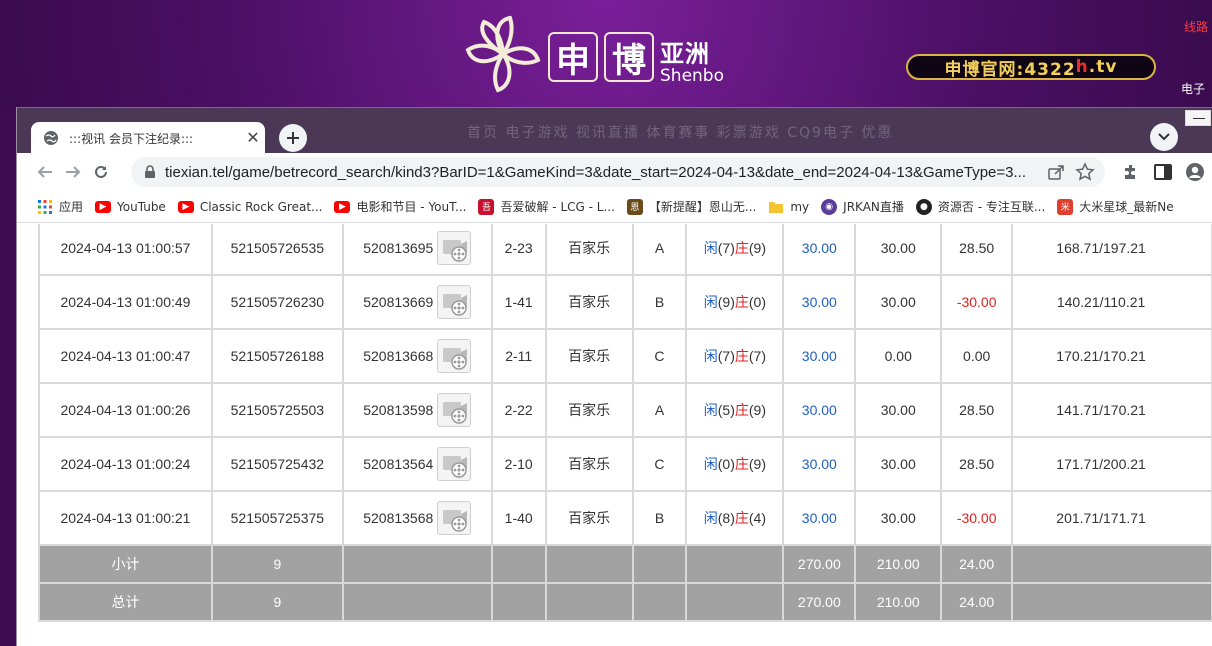 This screenshot has height=646, width=1212. I want to click on active-tab: :::视讯 会员下注纪录::: ✕, so click(148, 138).